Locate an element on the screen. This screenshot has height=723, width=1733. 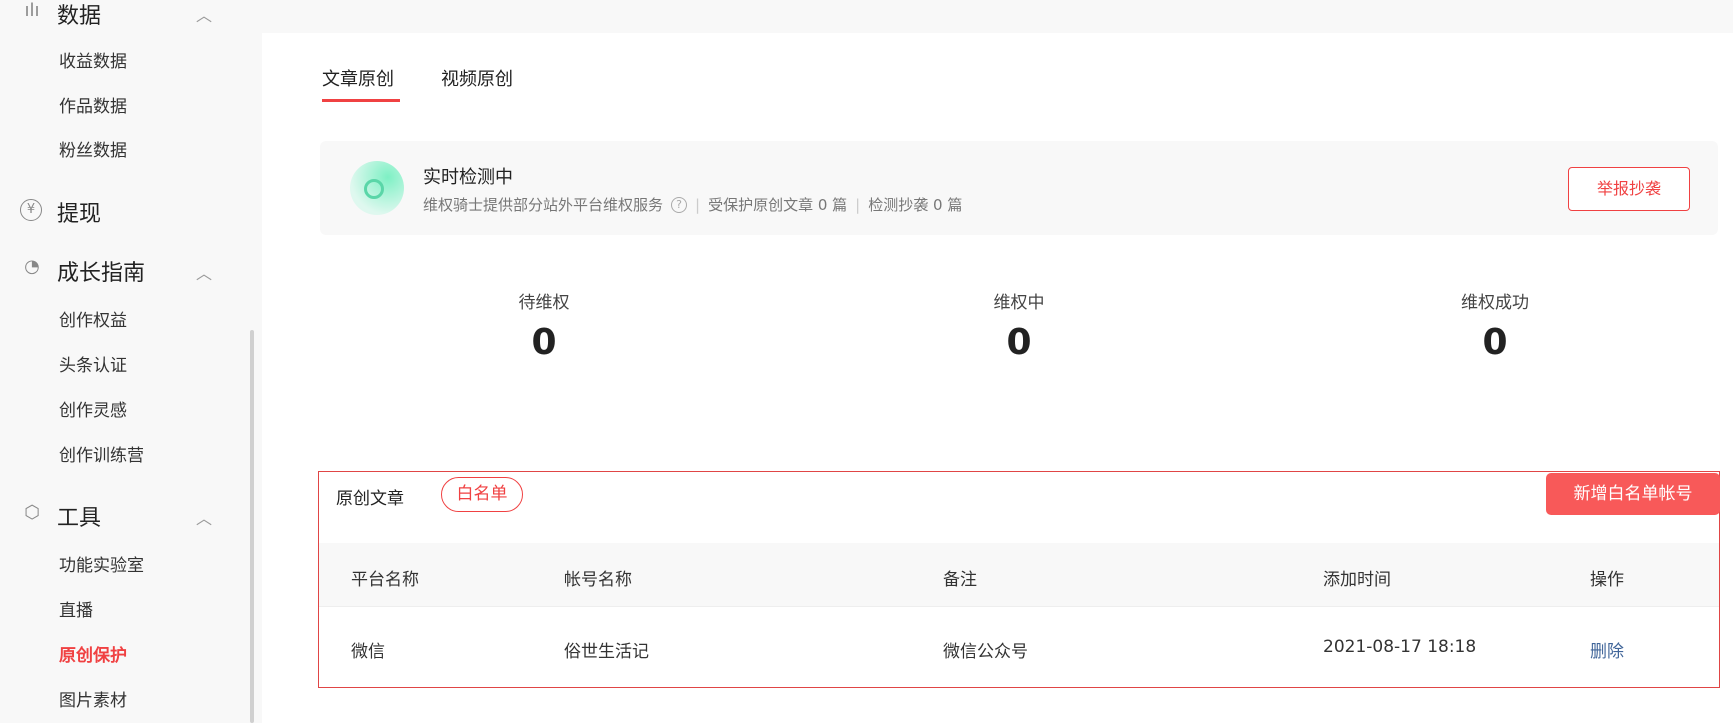
detection-panel is located at coordinates (1019, 188).